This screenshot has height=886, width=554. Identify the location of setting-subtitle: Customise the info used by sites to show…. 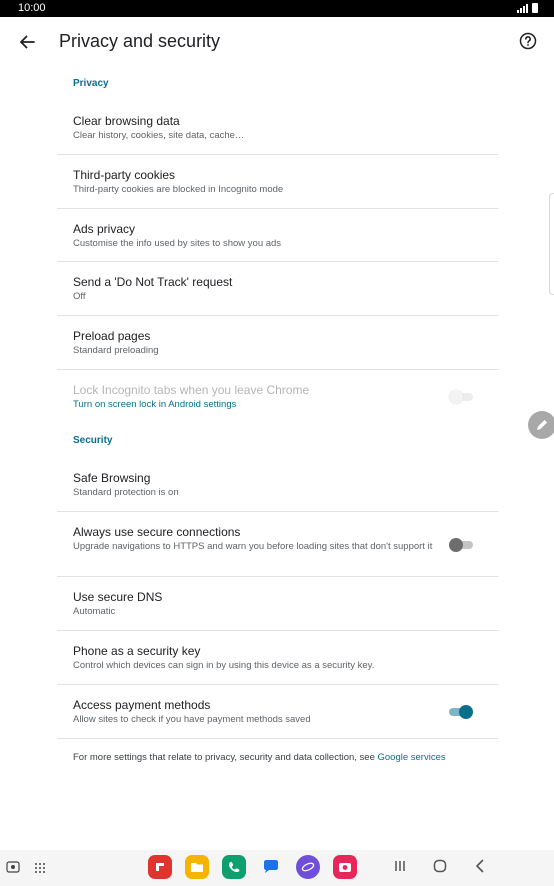
(177, 243).